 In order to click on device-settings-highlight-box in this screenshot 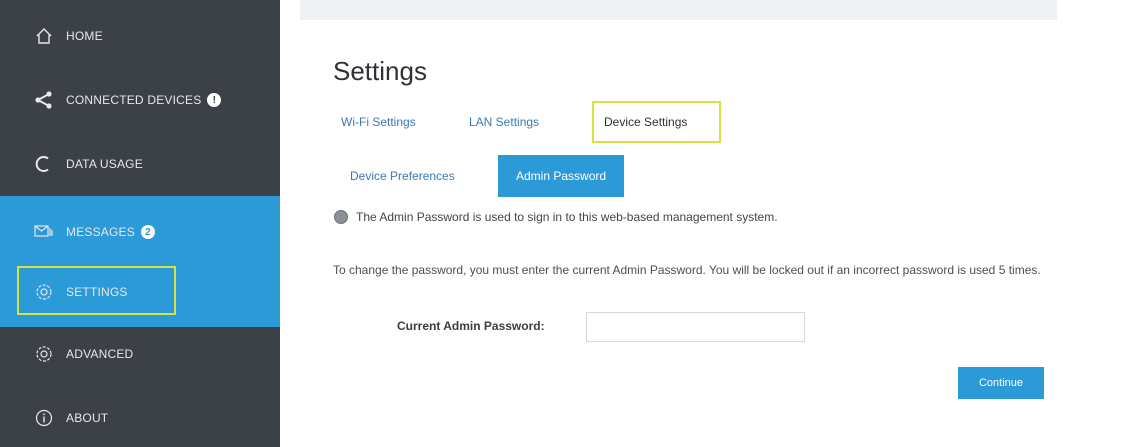, I will do `click(656, 122)`.